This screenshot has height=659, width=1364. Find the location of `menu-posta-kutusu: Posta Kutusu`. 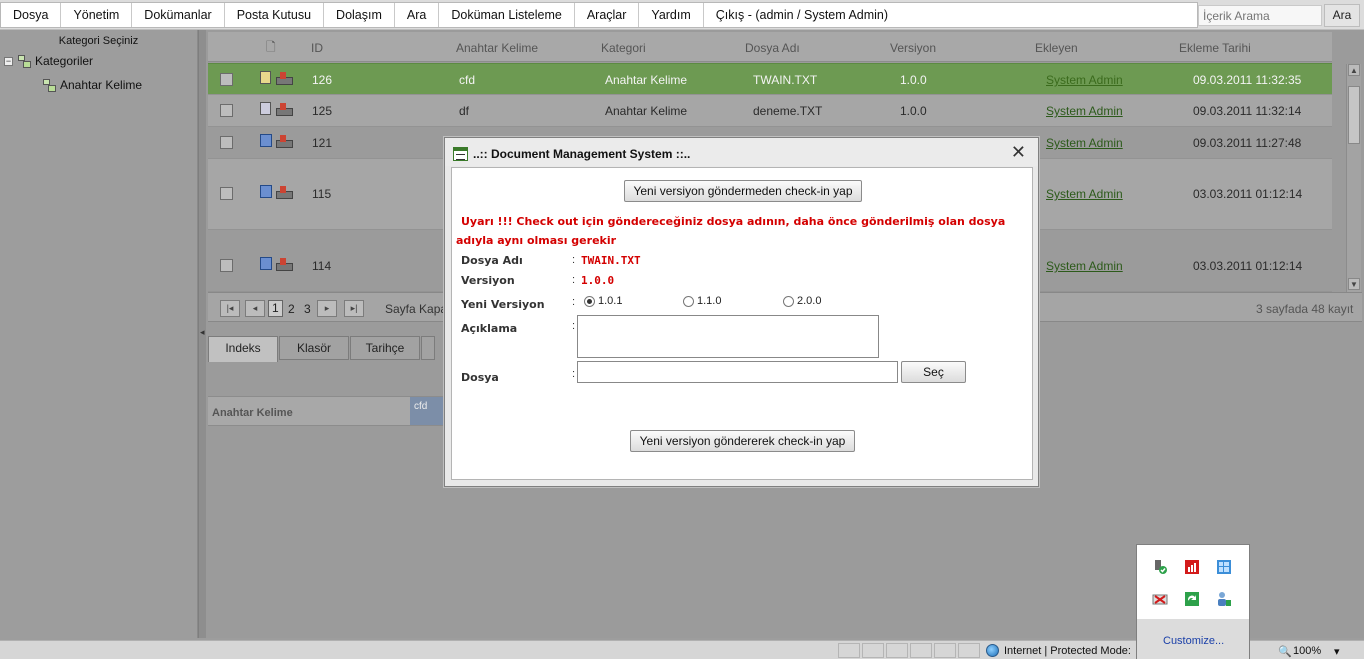

menu-posta-kutusu: Posta Kutusu is located at coordinates (275, 15).